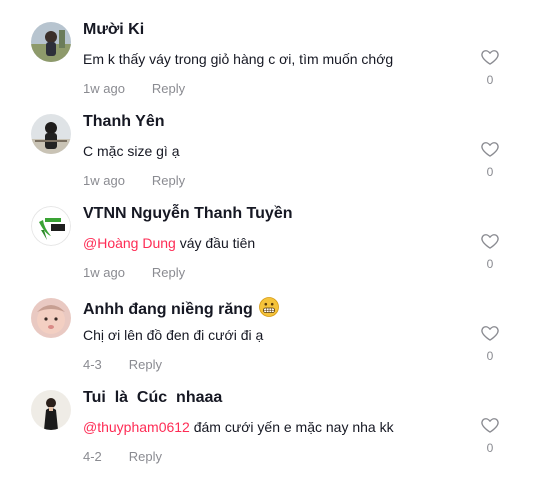  I want to click on comment-meta: 4-2 Reply, so click(122, 456).